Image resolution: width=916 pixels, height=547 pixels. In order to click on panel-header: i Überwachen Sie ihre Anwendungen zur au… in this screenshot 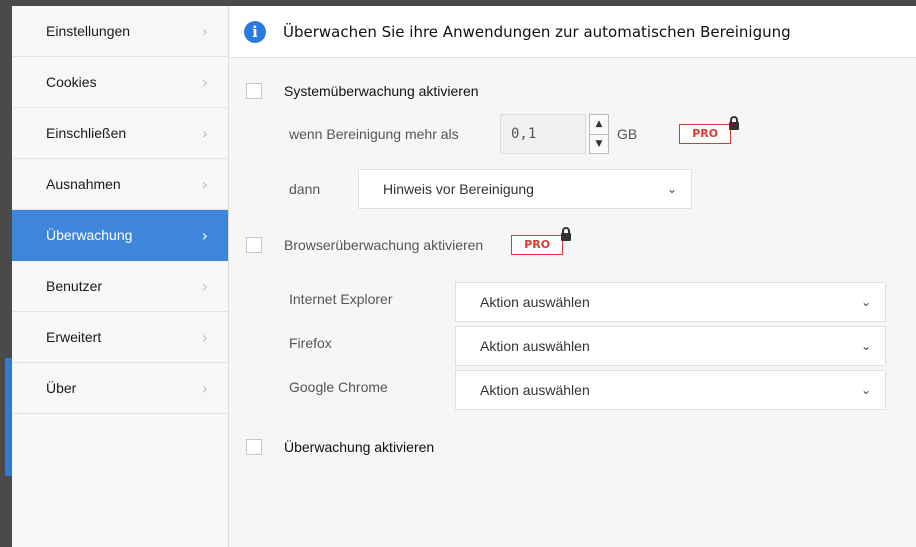, I will do `click(573, 32)`.